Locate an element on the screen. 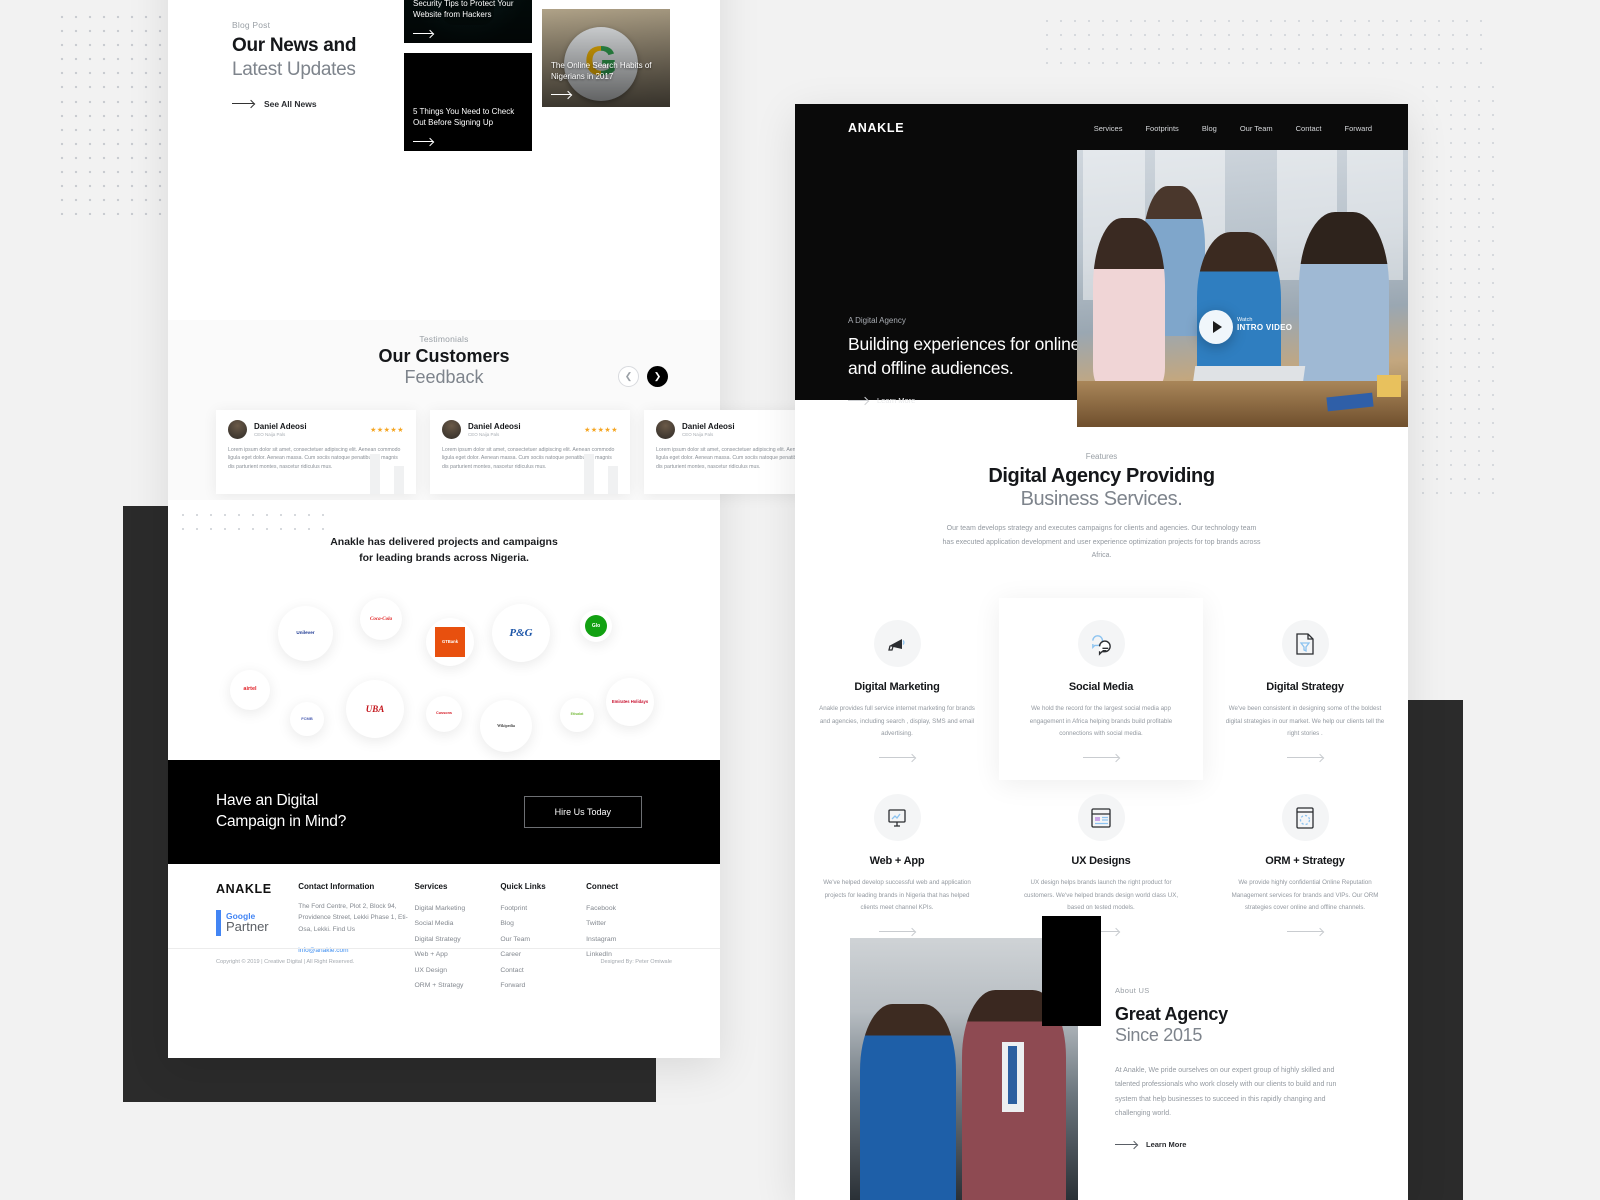 The height and width of the screenshot is (1200, 1600). carousel-next-button: ❯ is located at coordinates (657, 376).